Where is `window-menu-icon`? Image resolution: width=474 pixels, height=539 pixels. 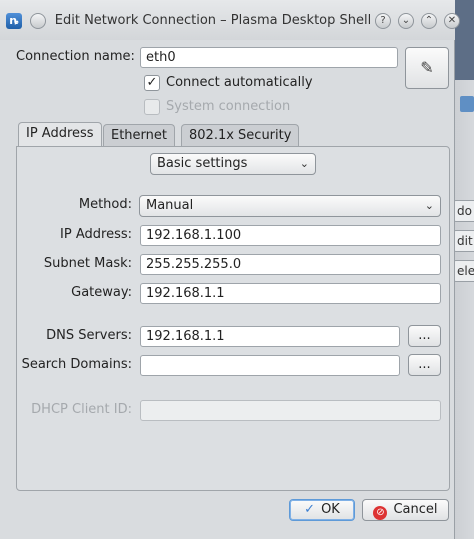 window-menu-icon is located at coordinates (38, 21).